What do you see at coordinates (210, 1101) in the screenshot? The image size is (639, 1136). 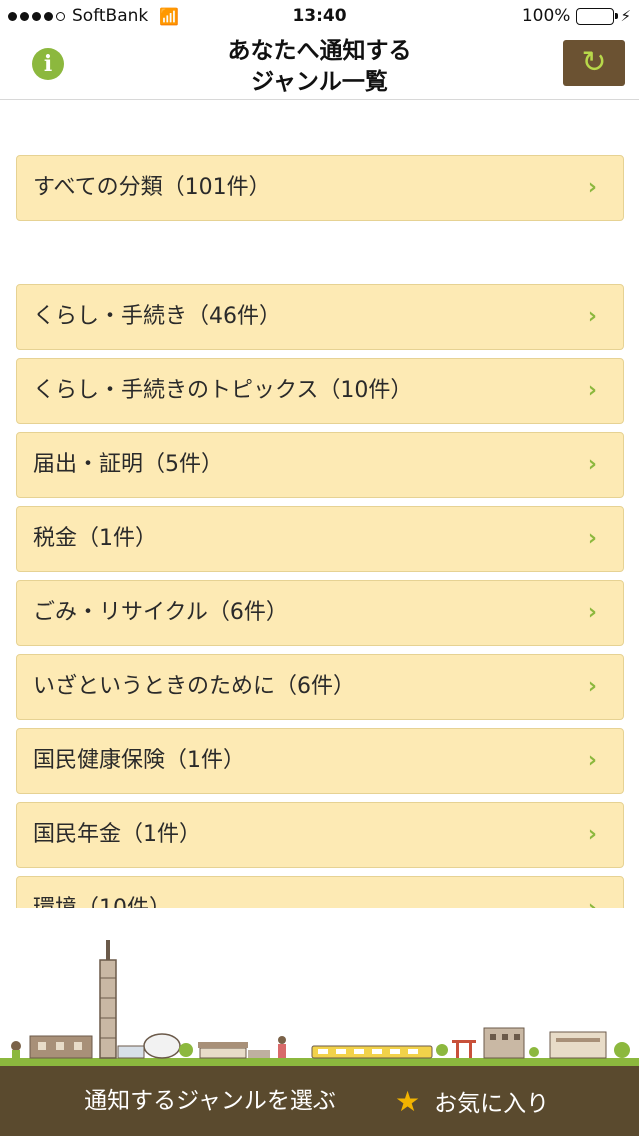 I see `tab-select-genre: 通知するジャンルを選ぶ` at bounding box center [210, 1101].